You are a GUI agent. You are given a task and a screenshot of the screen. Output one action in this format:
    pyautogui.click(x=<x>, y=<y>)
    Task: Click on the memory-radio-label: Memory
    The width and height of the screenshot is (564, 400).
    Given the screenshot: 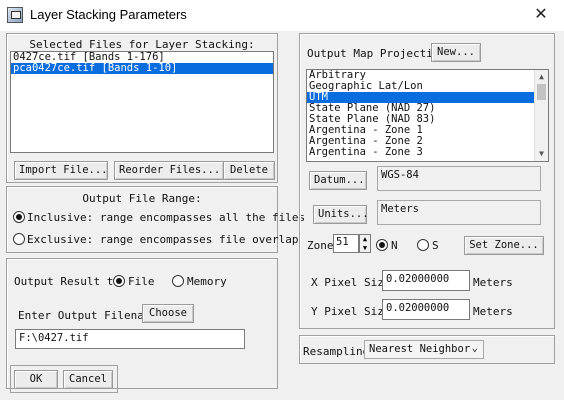 What is the action you would take?
    pyautogui.click(x=207, y=281)
    